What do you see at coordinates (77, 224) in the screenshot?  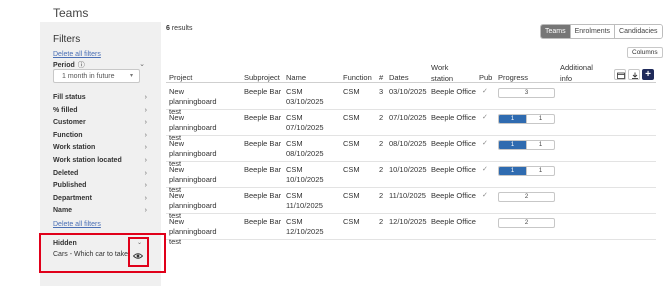 I see `delete-all-filters-link-bottom: Delete all filters` at bounding box center [77, 224].